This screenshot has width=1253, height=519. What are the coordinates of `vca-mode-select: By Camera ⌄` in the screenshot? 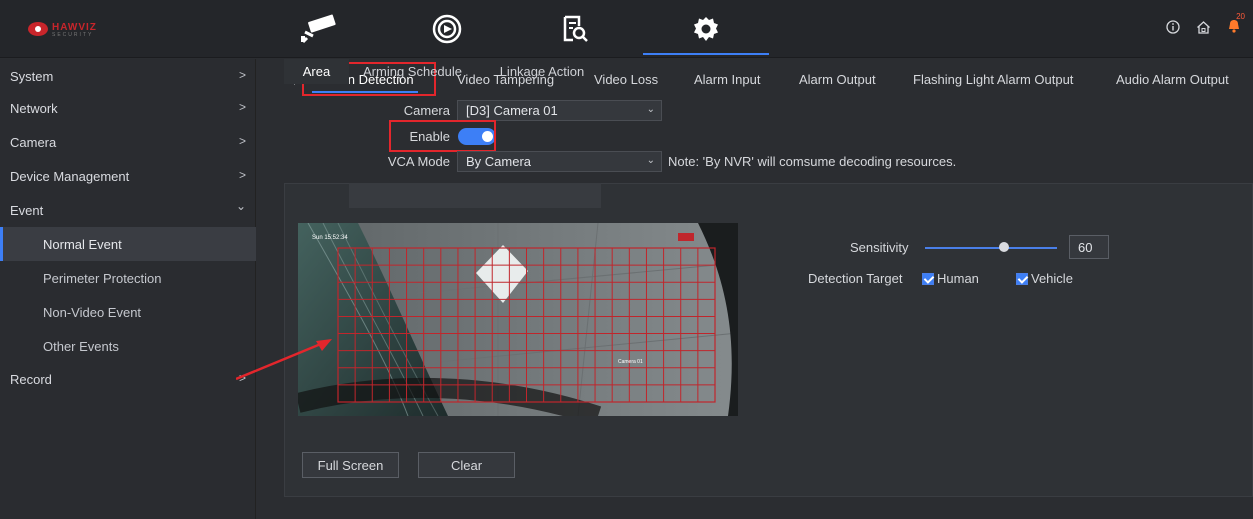 It's located at (559, 161).